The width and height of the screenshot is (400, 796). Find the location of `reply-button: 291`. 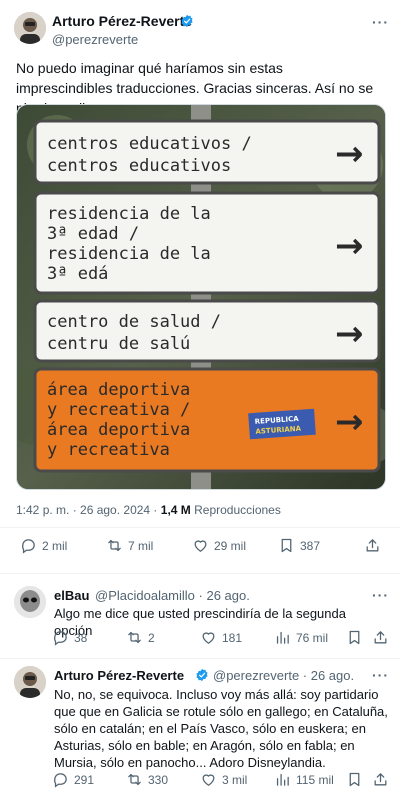

reply-button: 291 is located at coordinates (73, 779).